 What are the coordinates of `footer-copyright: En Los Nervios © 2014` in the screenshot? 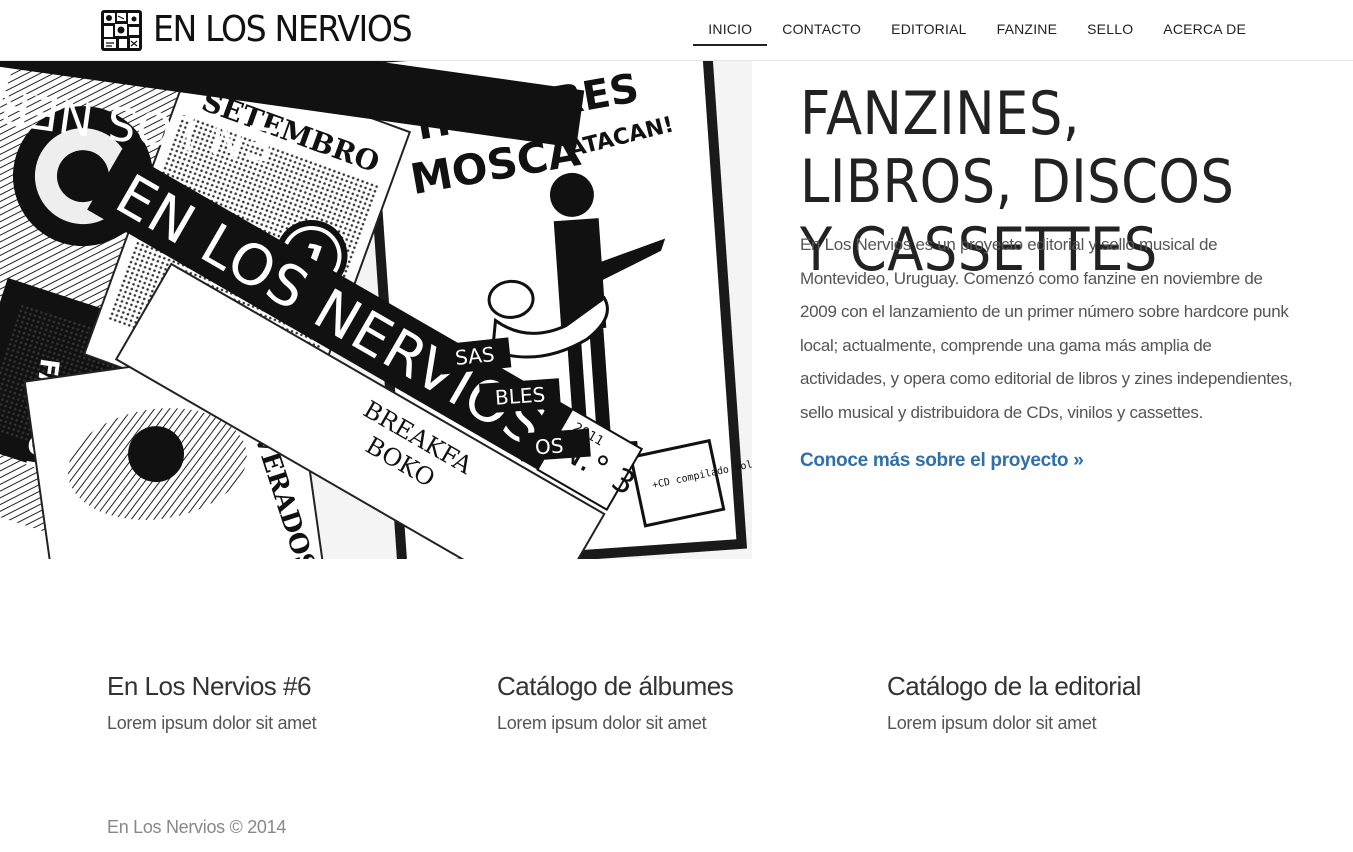 It's located at (197, 827).